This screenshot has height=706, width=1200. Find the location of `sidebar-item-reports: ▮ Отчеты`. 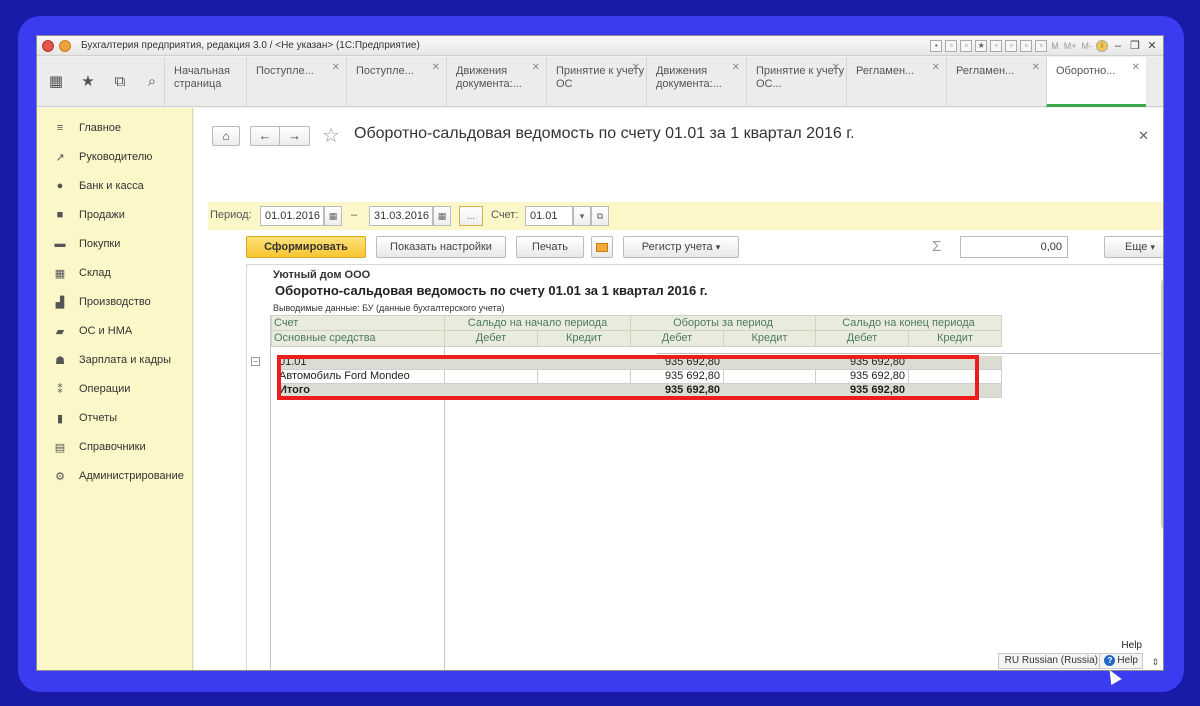

sidebar-item-reports: ▮ Отчеты is located at coordinates (85, 418).